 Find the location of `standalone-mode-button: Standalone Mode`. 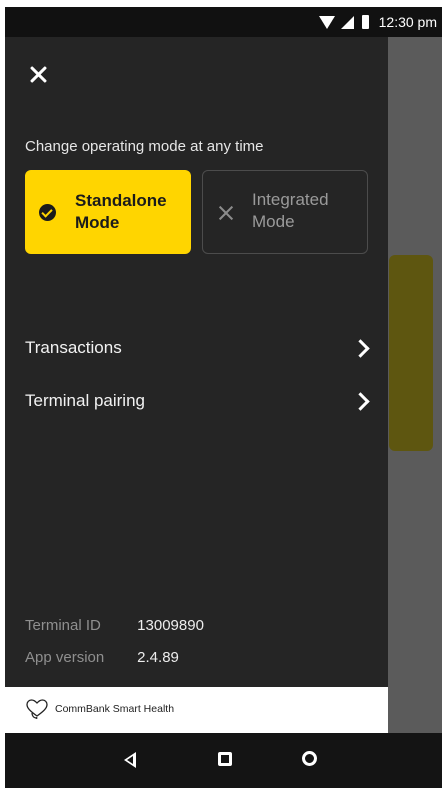

standalone-mode-button: Standalone Mode is located at coordinates (108, 212).